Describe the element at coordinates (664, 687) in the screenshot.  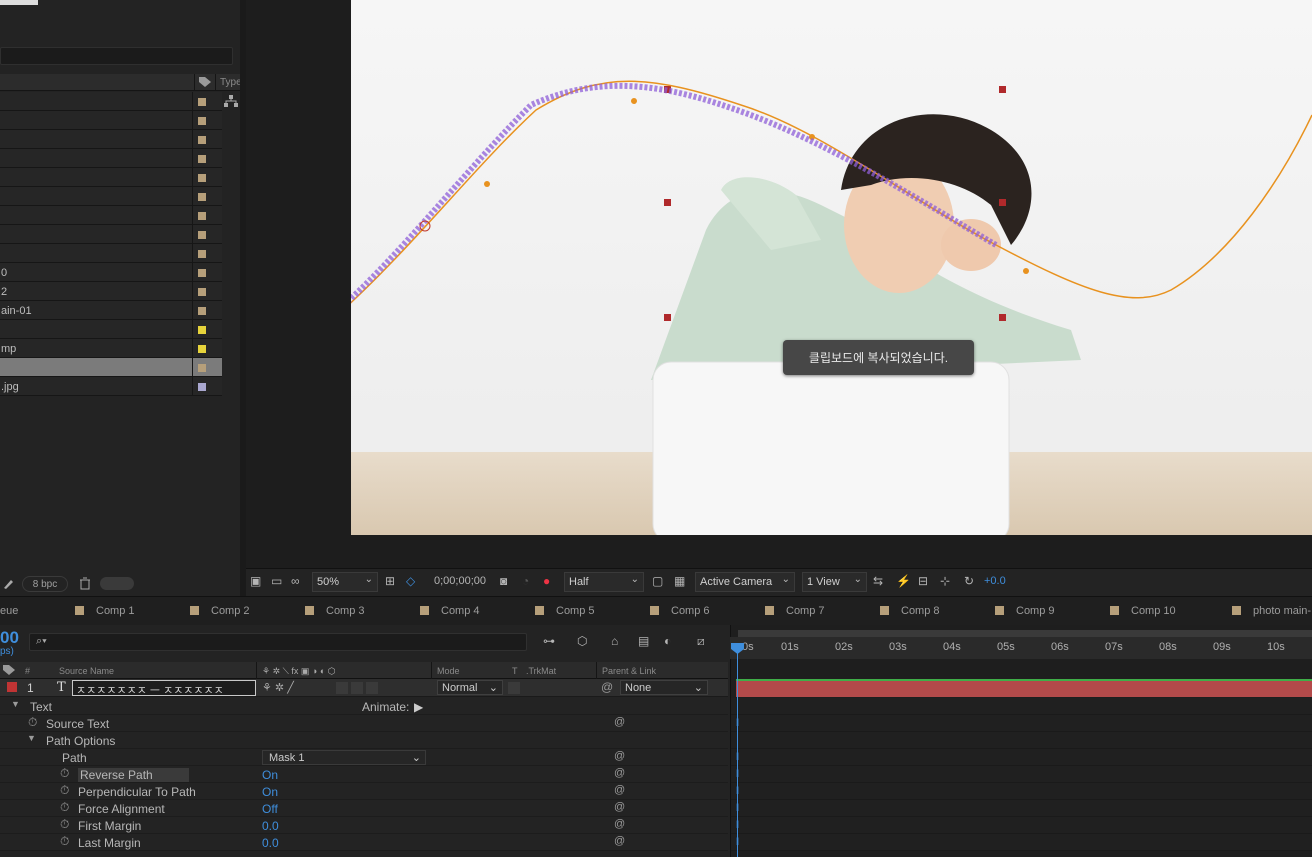
I see `parent-select: None ⌄` at that location.